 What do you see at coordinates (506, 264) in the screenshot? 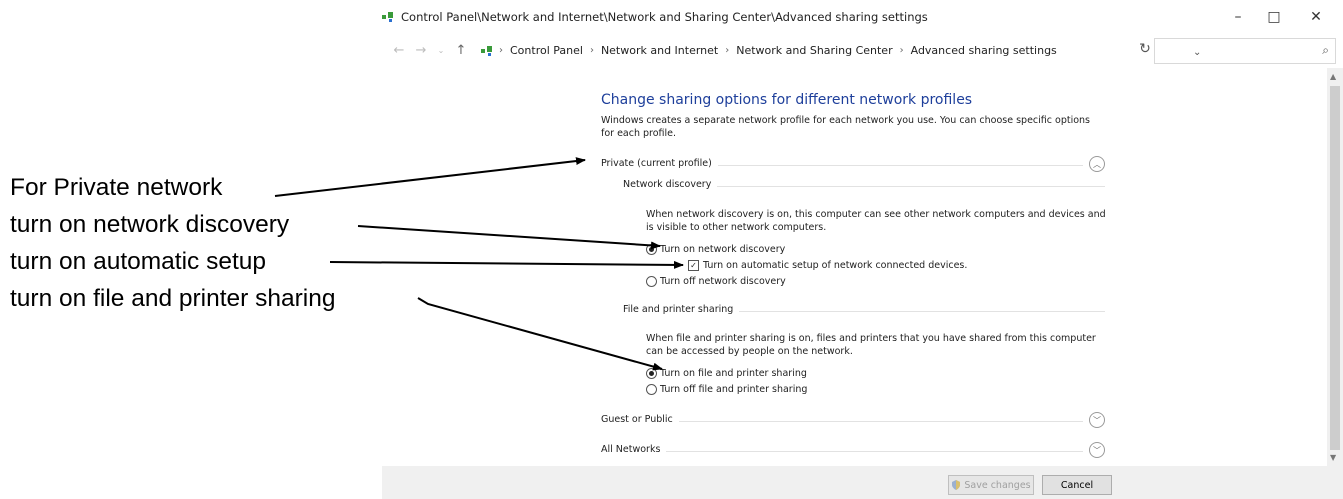
I see `arrow-auto-setup` at bounding box center [506, 264].